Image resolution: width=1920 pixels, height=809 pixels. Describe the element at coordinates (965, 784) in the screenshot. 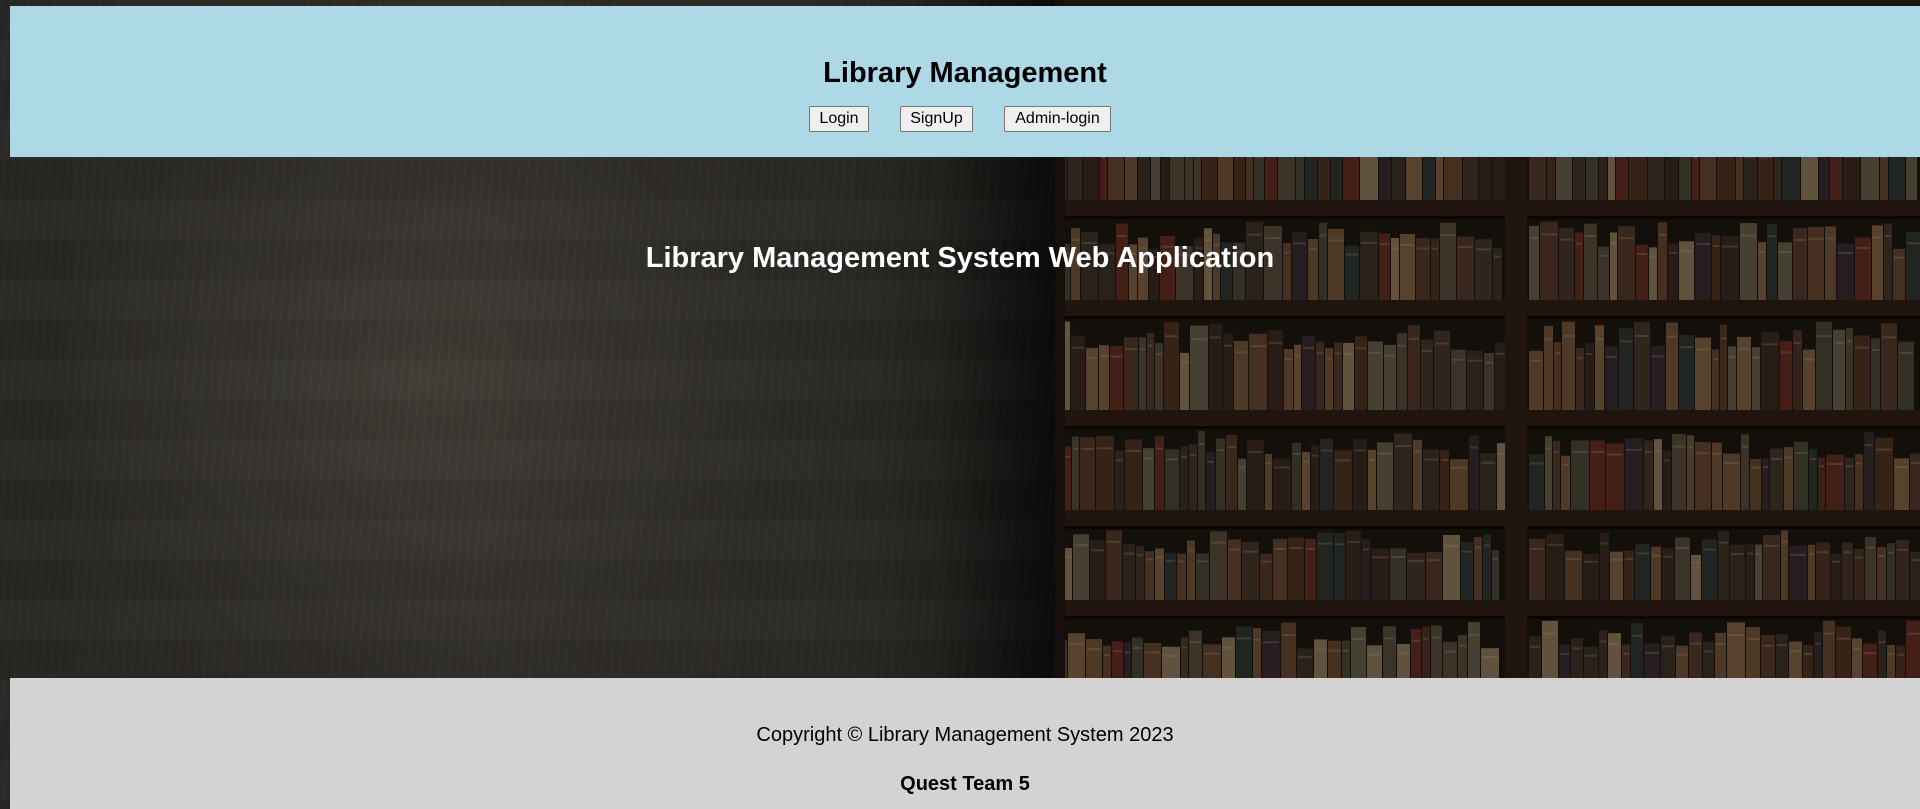

I see `team-name: Quest Team 5` at that location.